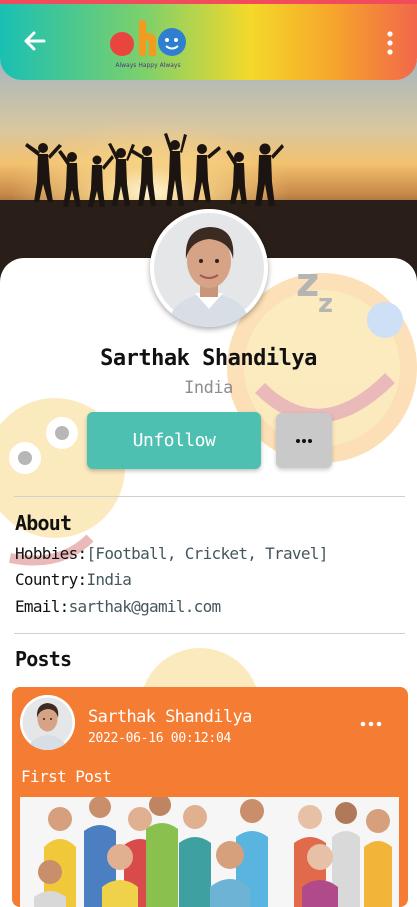  I want to click on email-row: Email:sarthak@gamil.com, so click(118, 606).